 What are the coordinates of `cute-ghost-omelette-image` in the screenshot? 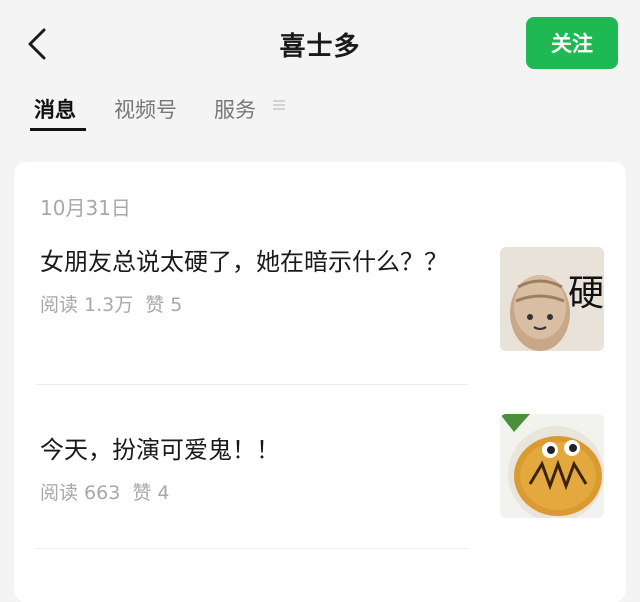 It's located at (552, 466).